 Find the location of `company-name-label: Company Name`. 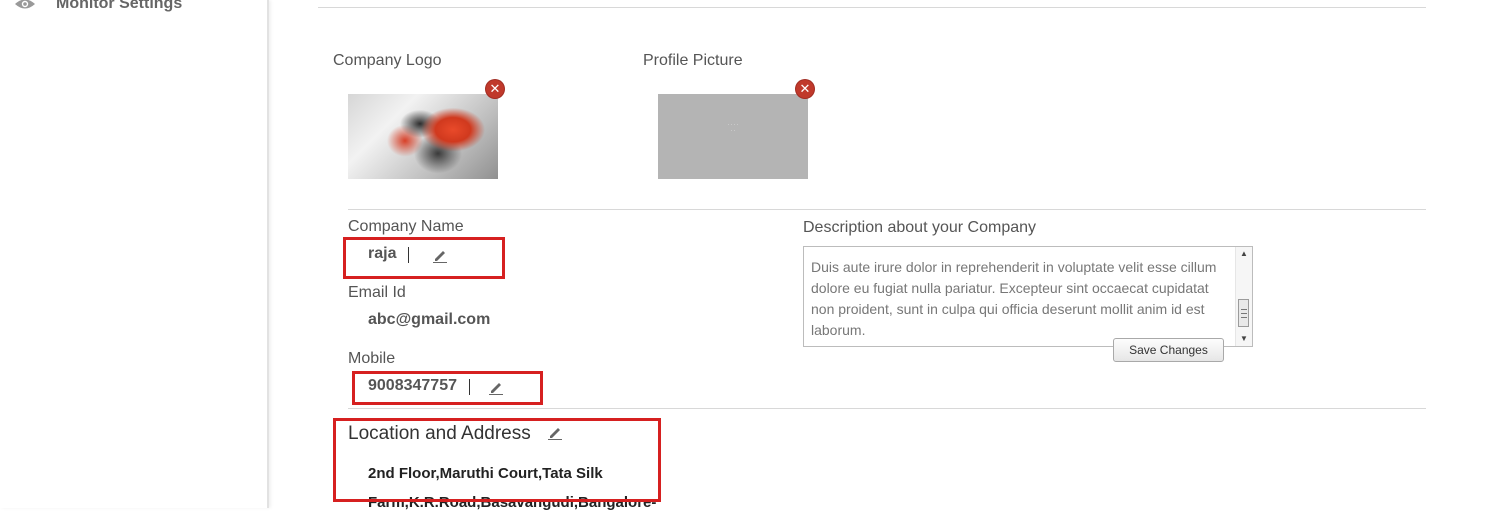

company-name-label: Company Name is located at coordinates (406, 226).